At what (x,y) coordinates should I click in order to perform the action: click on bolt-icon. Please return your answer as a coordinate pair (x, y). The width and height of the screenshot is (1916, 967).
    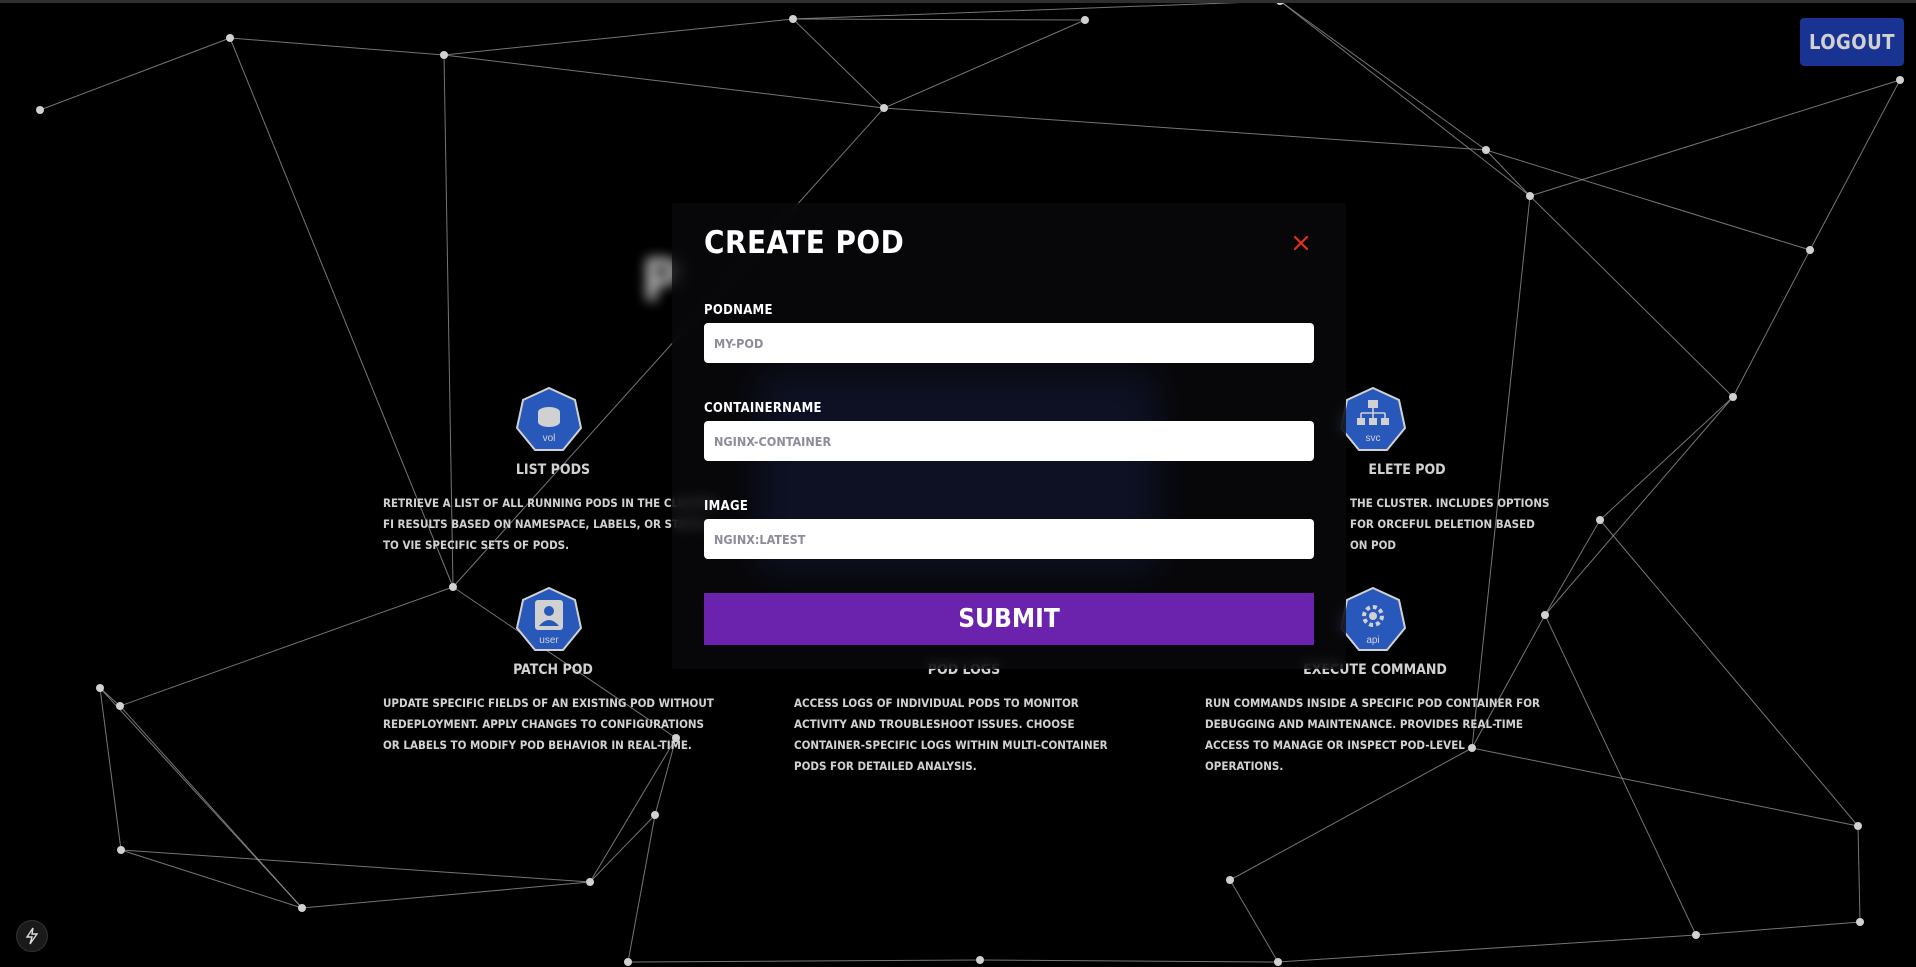
    Looking at the image, I should click on (32, 936).